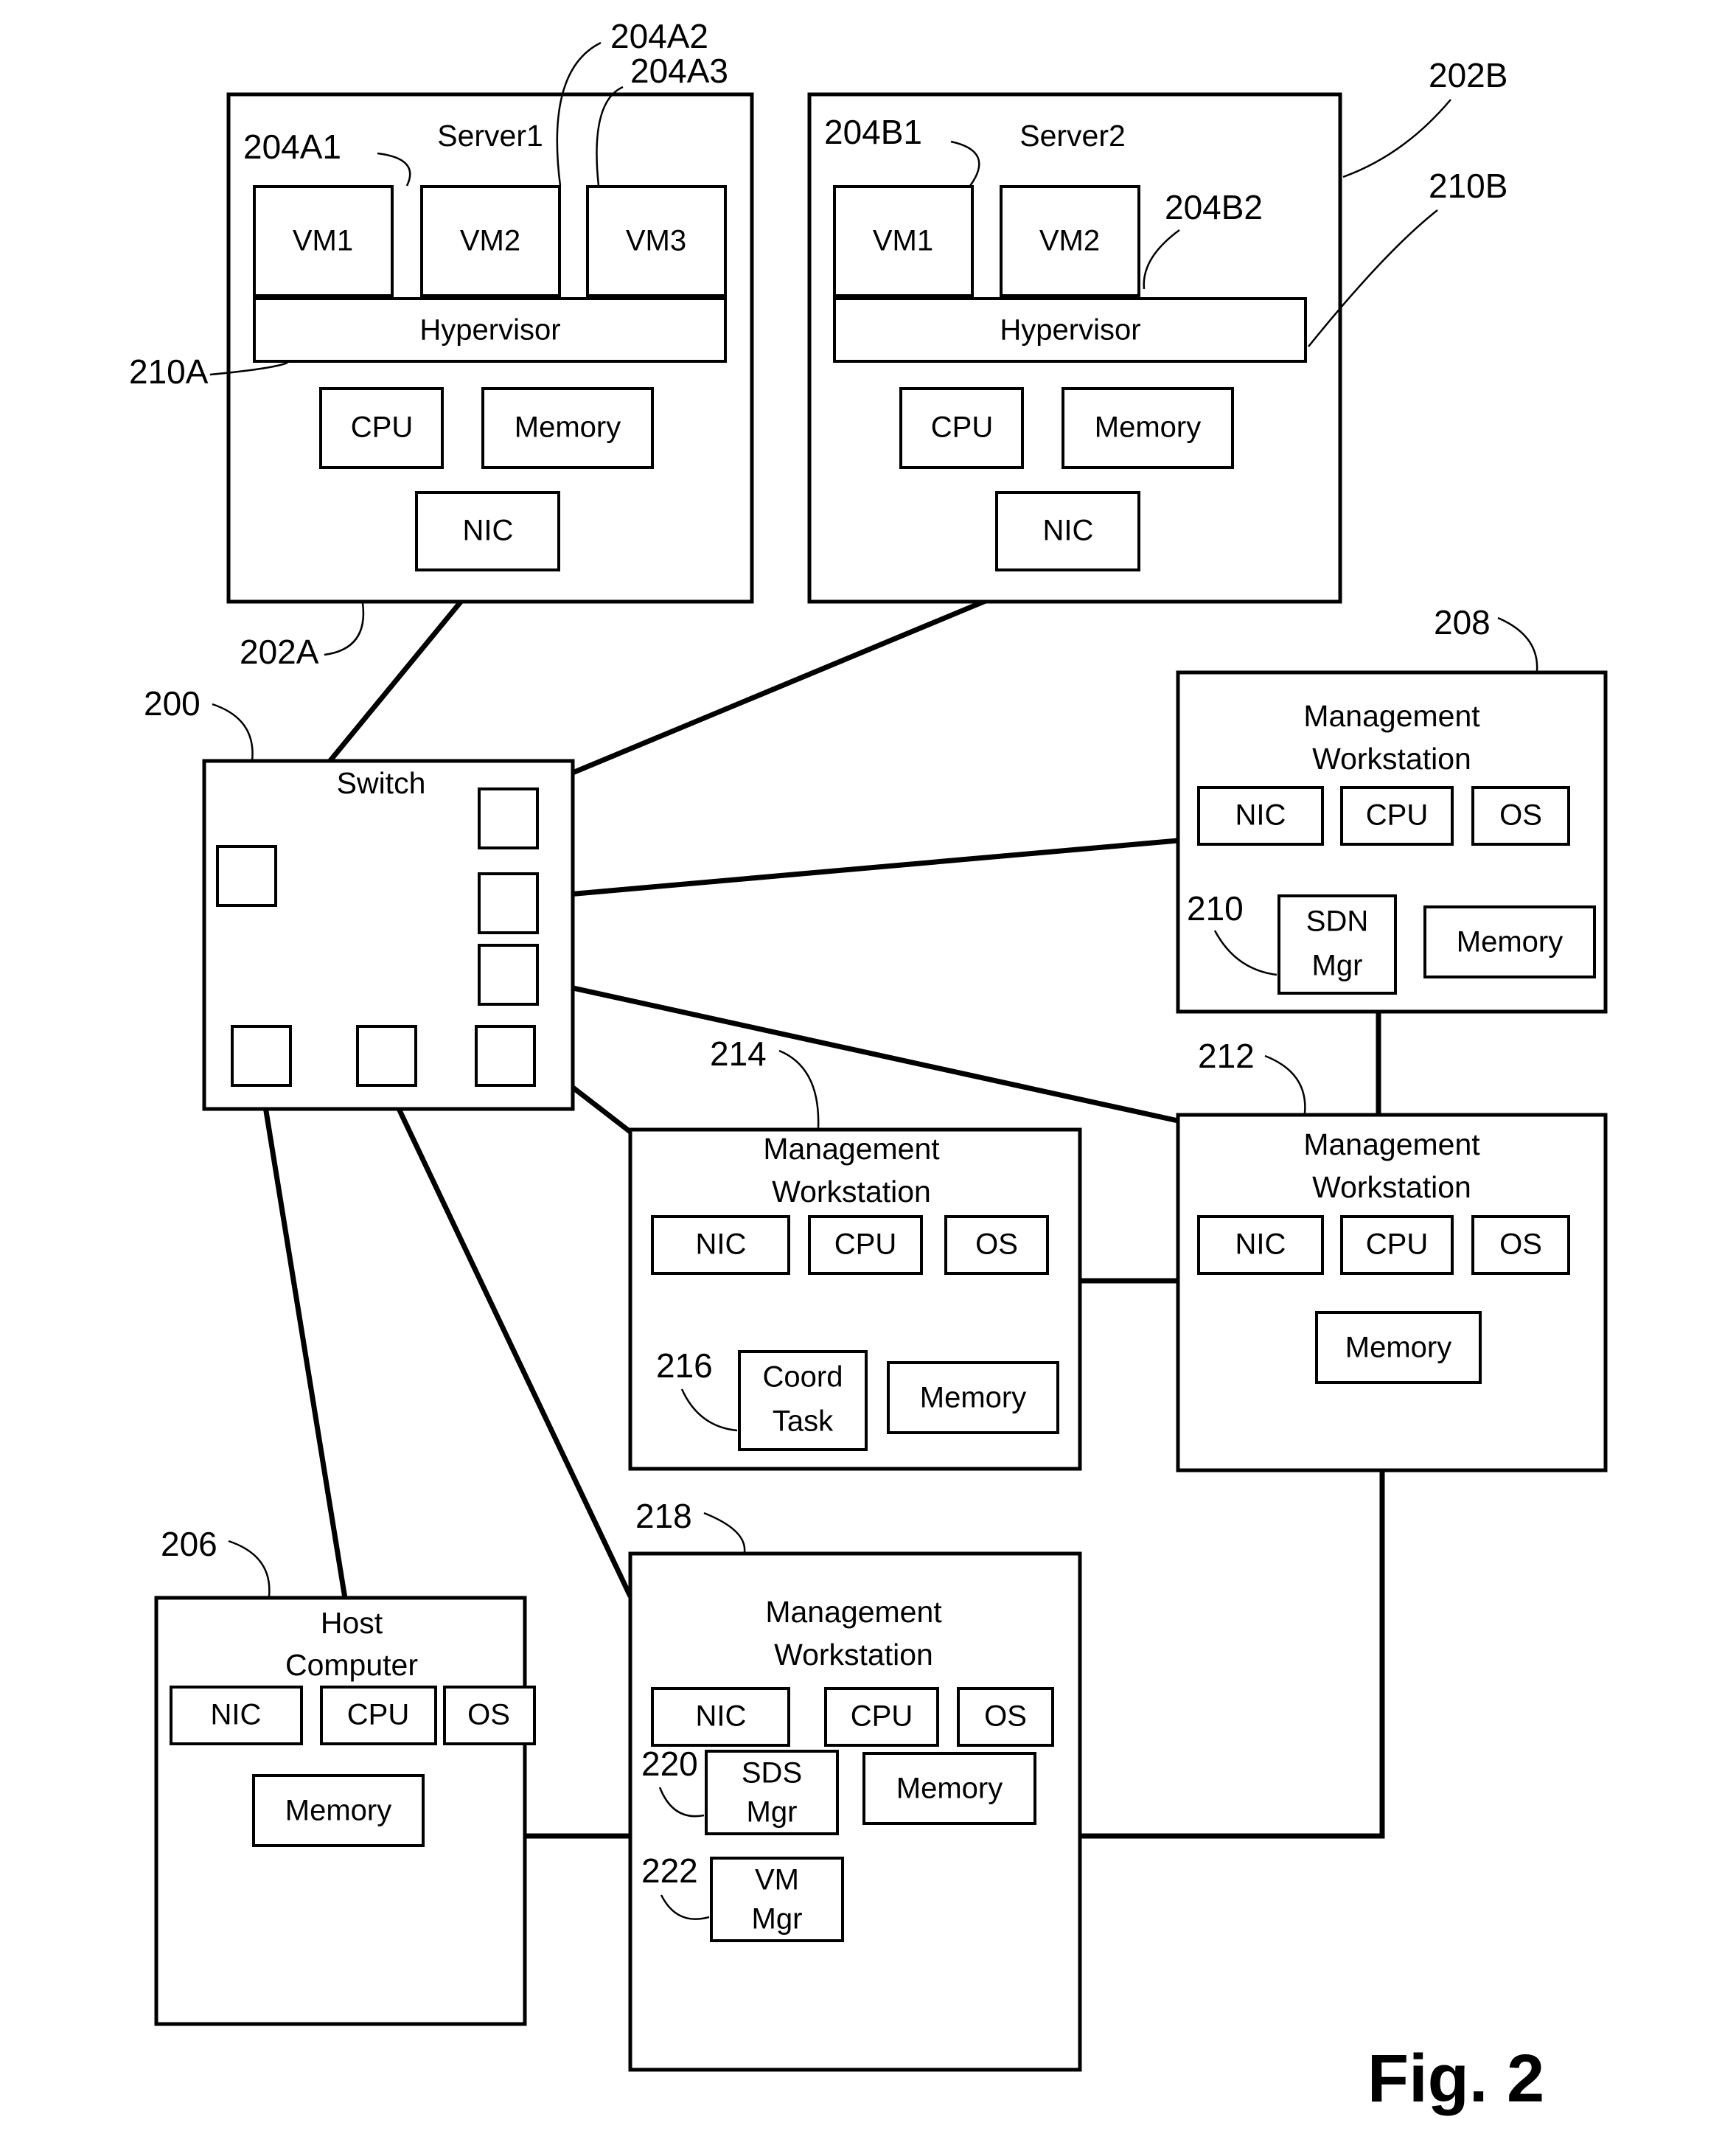 Image resolution: width=1722 pixels, height=2156 pixels. Describe the element at coordinates (489, 330) in the screenshot. I see `server1-hypervisor-label: Hypervisor` at that location.